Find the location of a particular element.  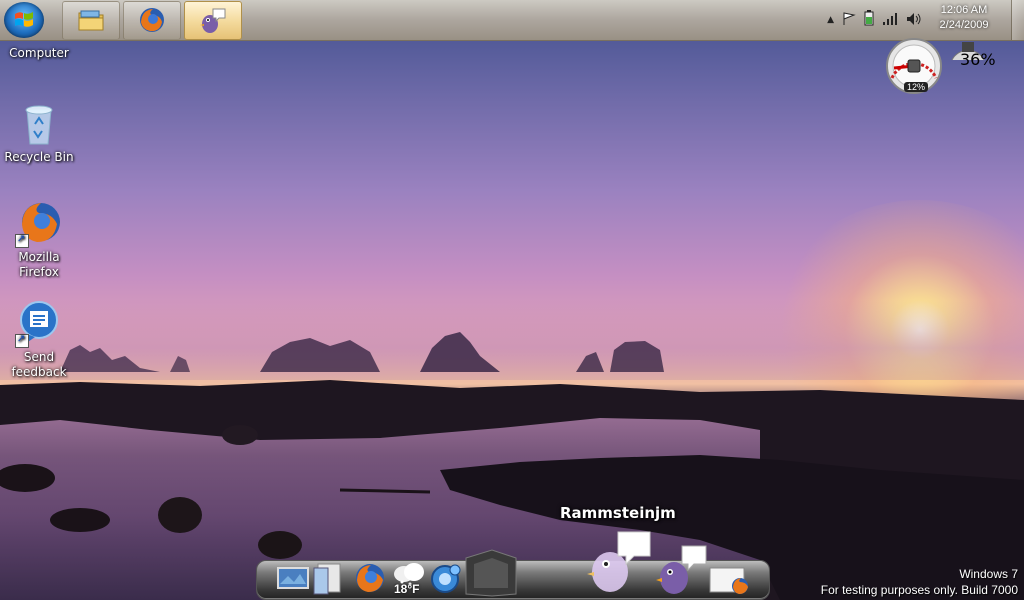

desktop-icon-recycle-bin: Recycle Bin is located at coordinates (39, 132).